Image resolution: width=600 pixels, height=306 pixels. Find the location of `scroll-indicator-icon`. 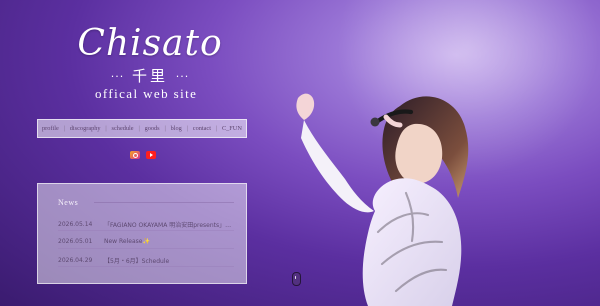

scroll-indicator-icon is located at coordinates (296, 279).